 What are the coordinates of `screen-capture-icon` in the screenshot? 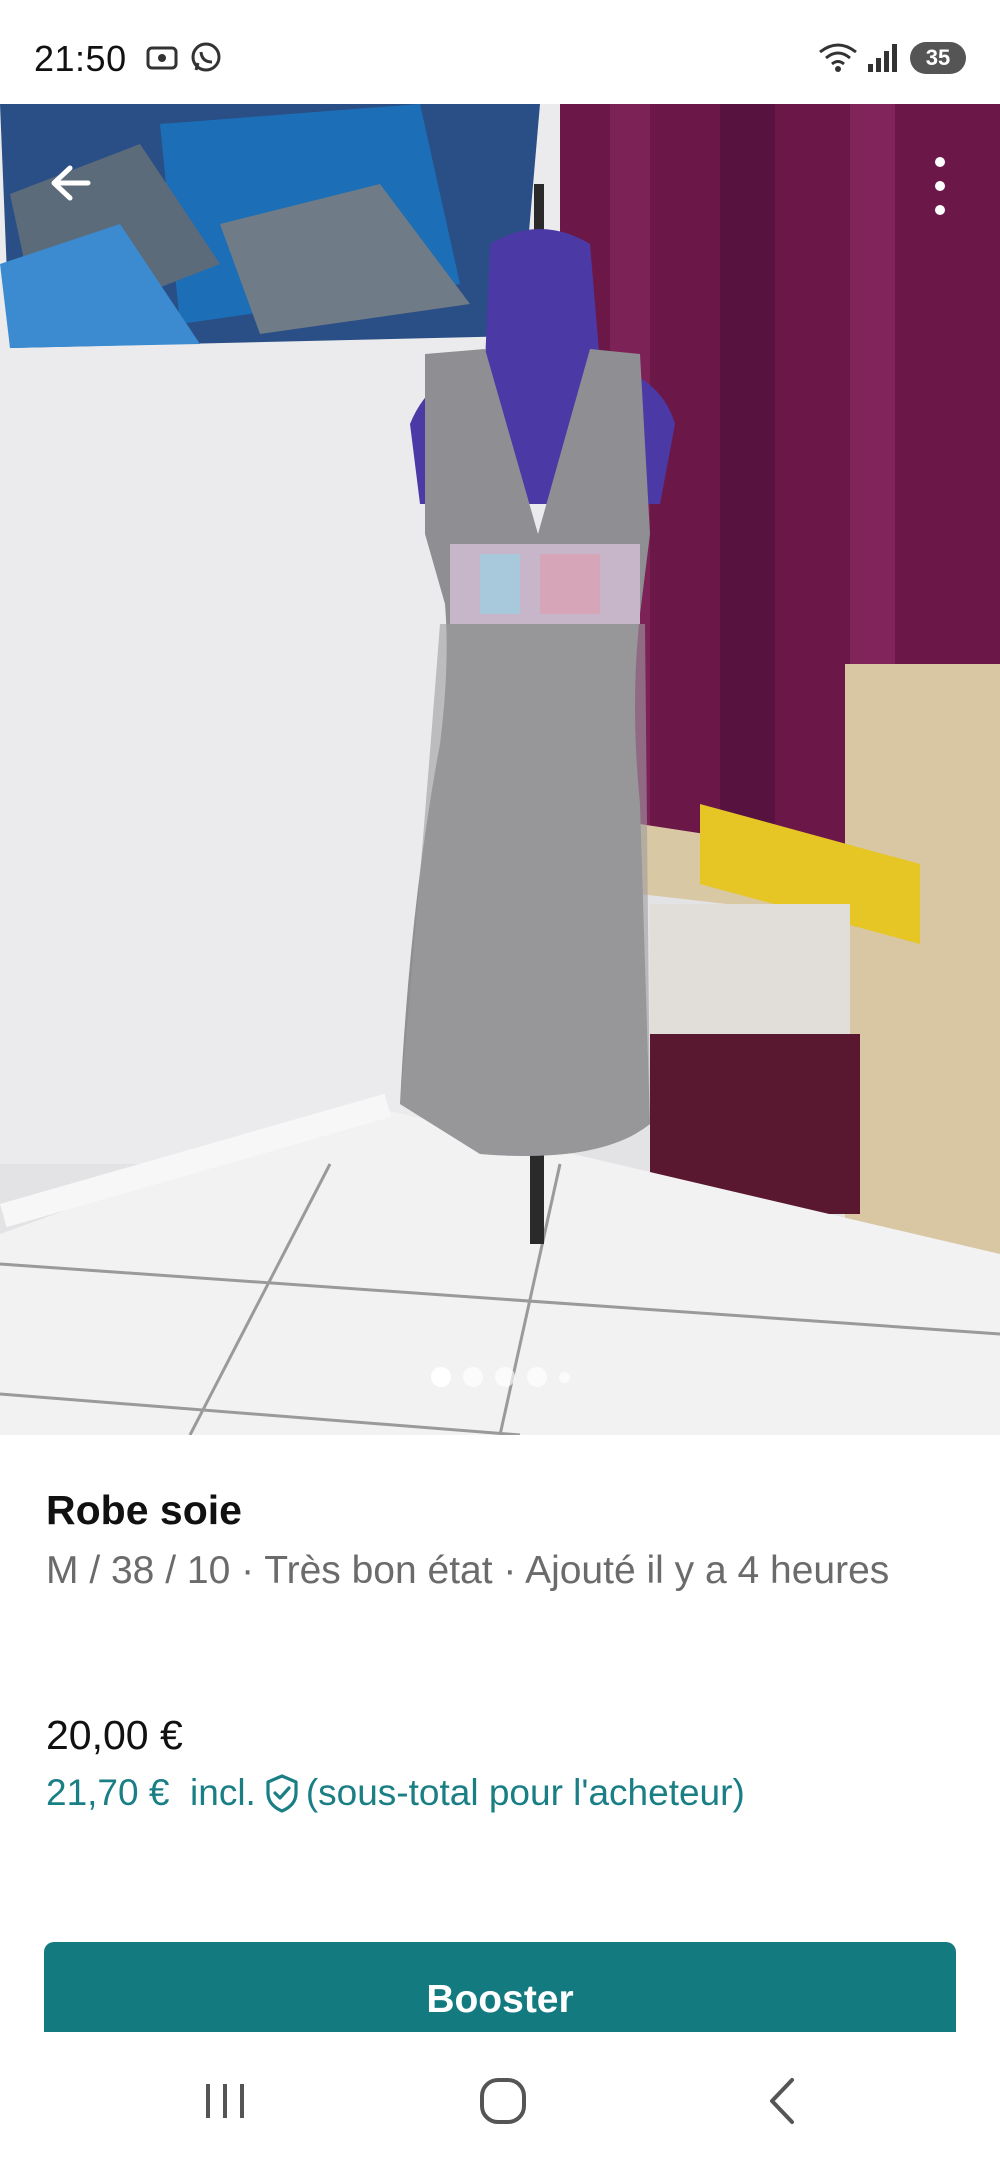 It's located at (162, 58).